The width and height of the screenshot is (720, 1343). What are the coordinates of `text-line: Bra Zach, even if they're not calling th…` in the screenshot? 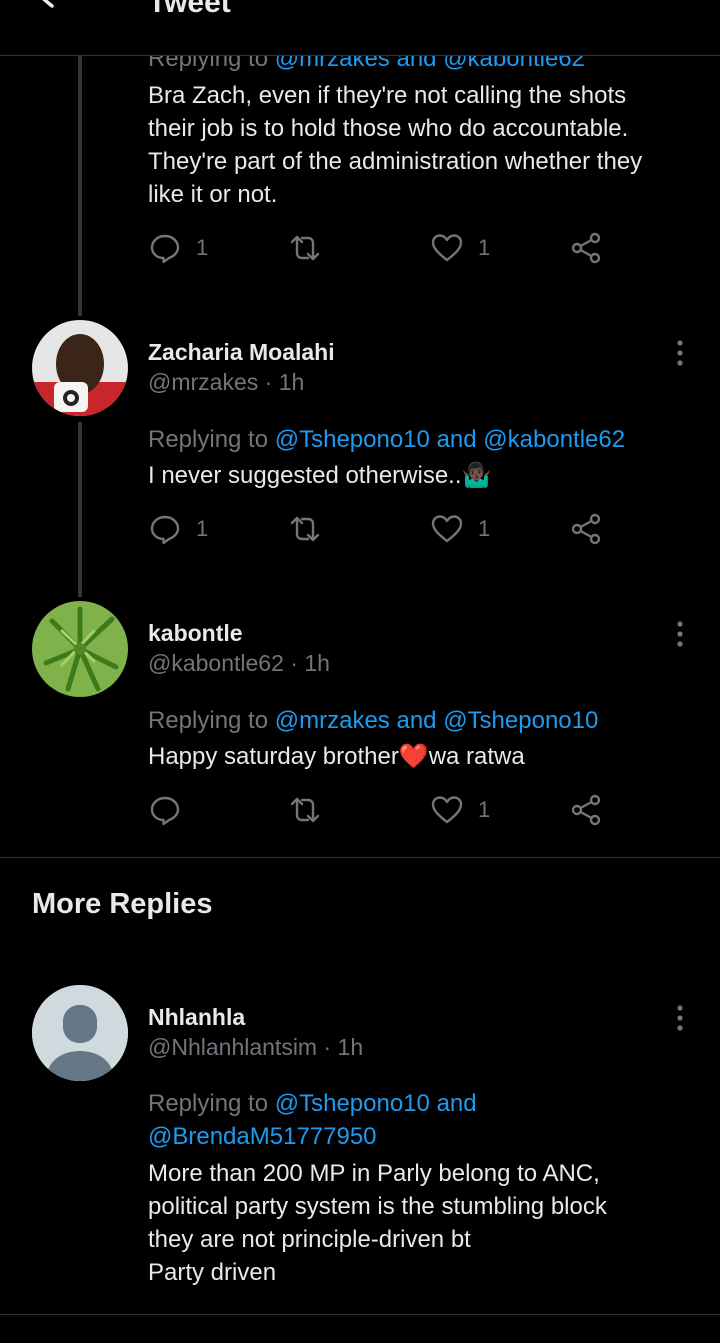 It's located at (387, 95).